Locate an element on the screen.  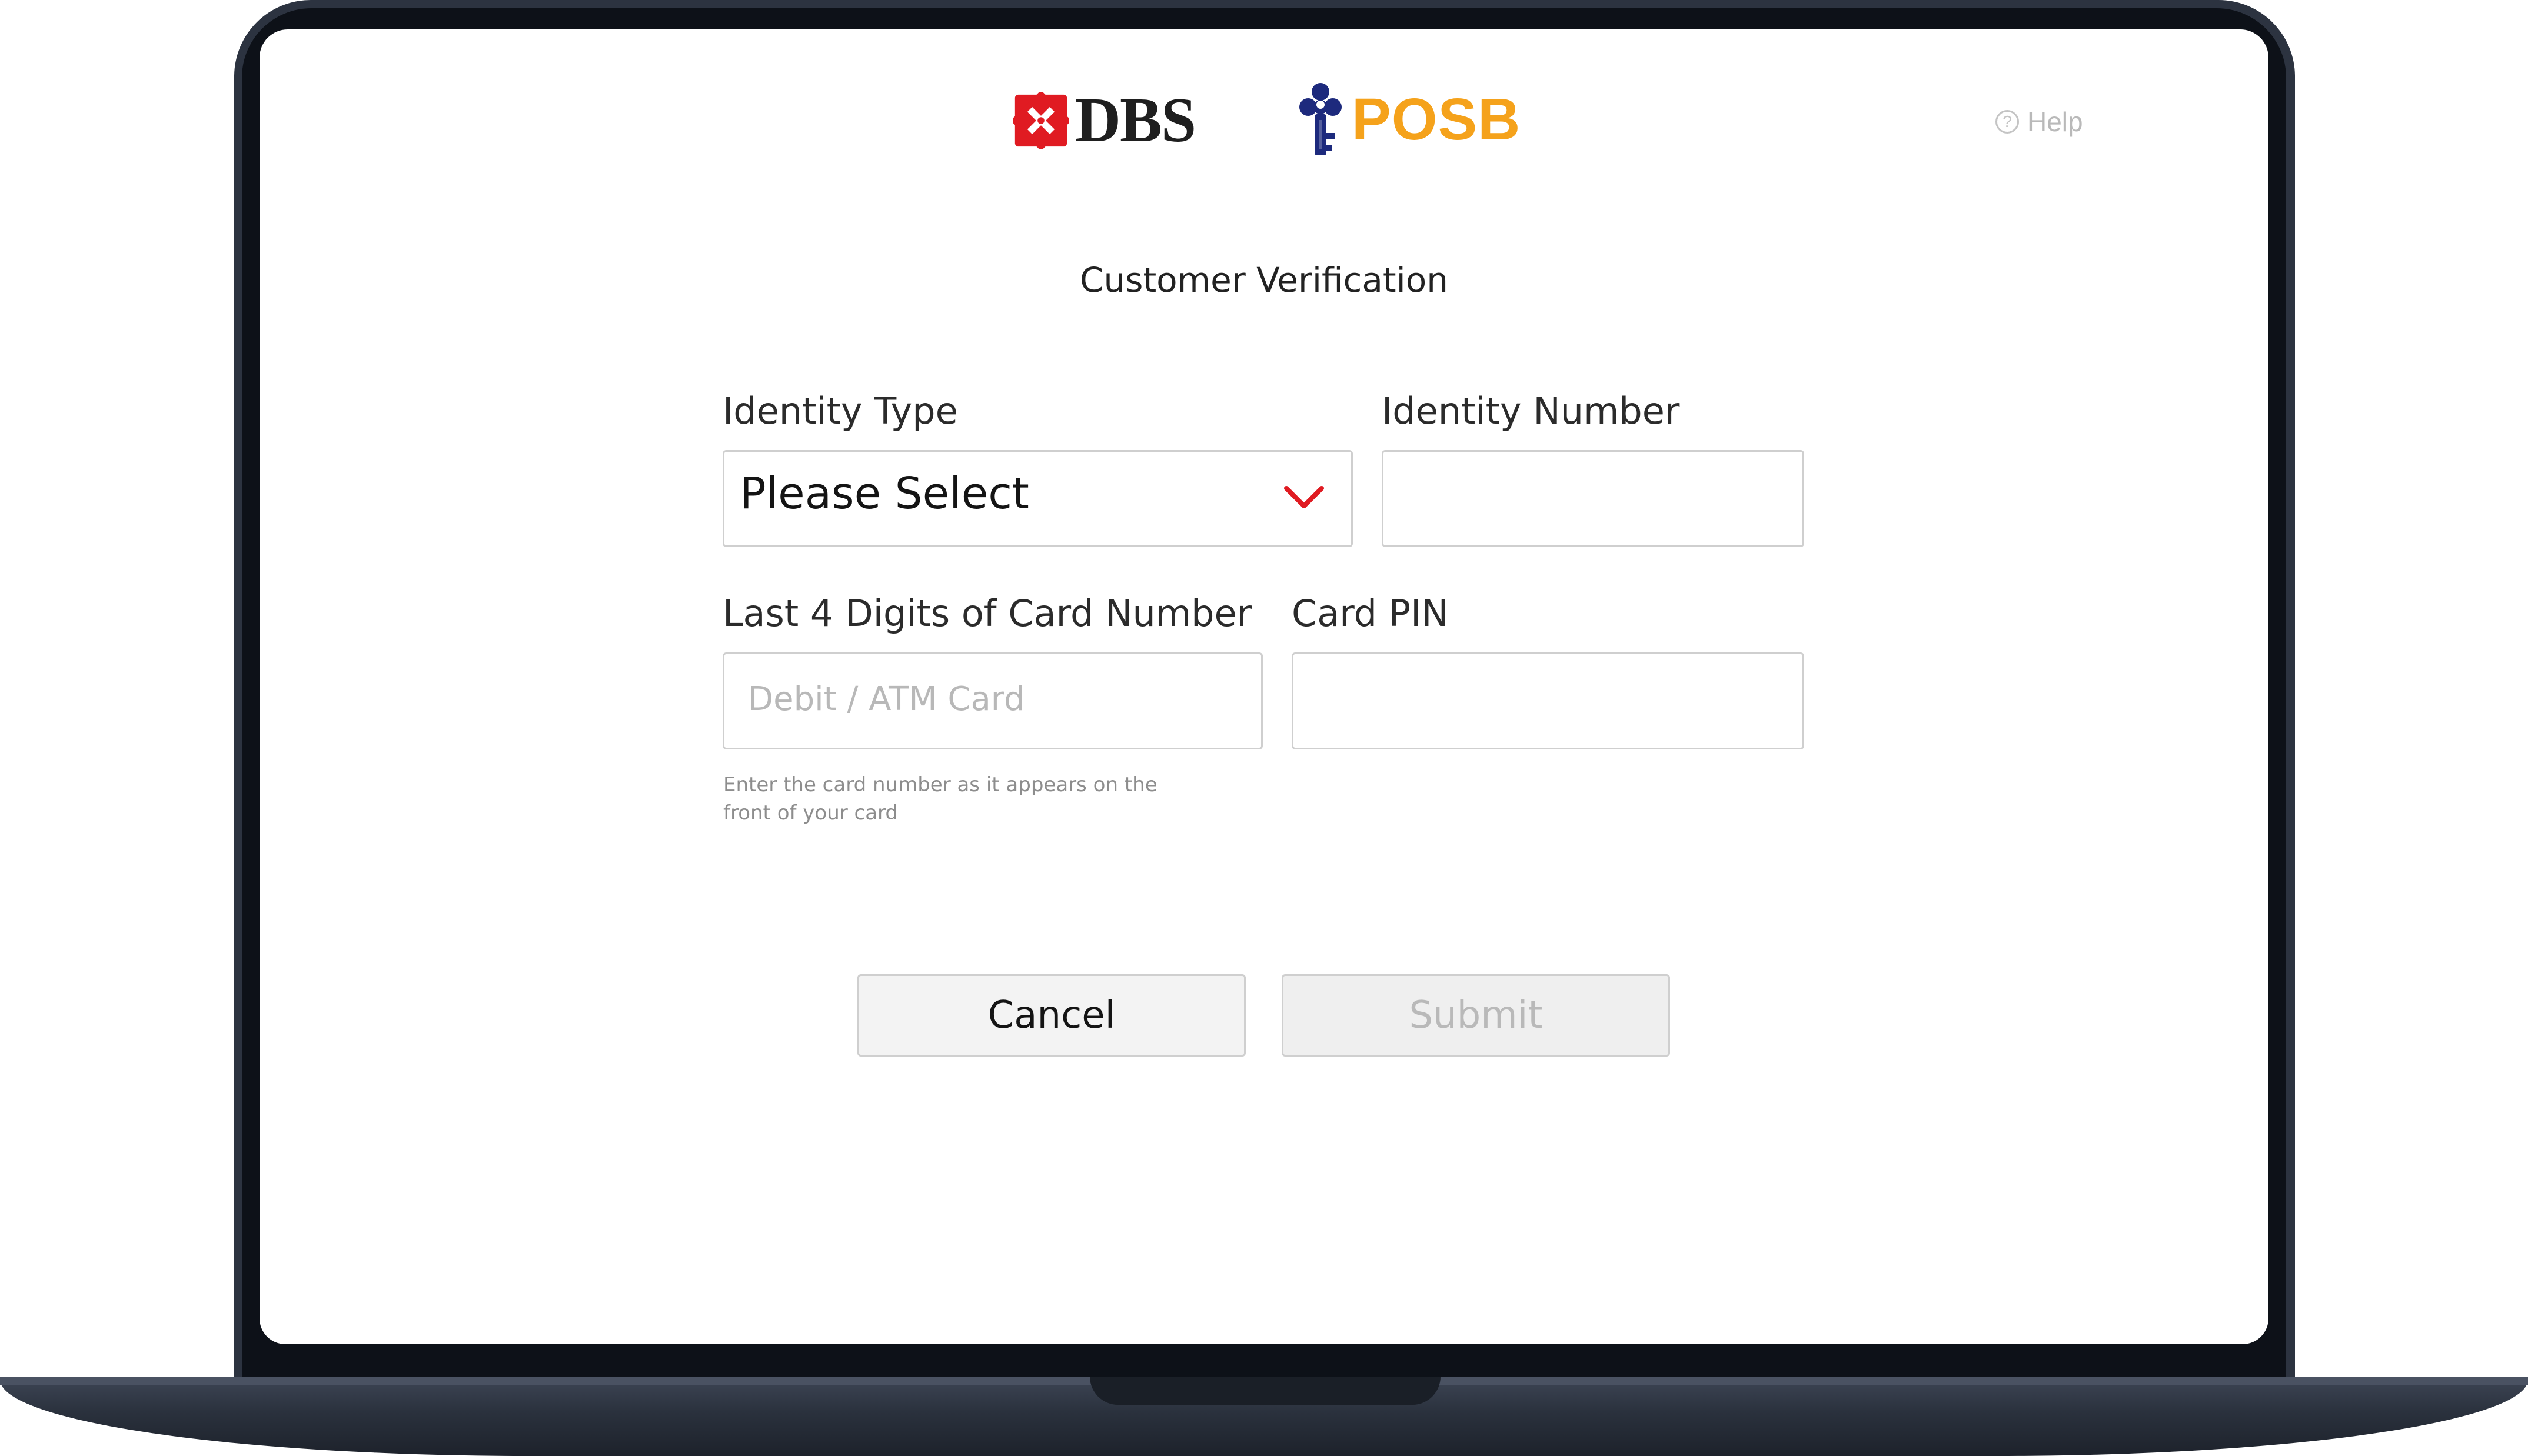
page-title: Customer Verification is located at coordinates (1264, 280).